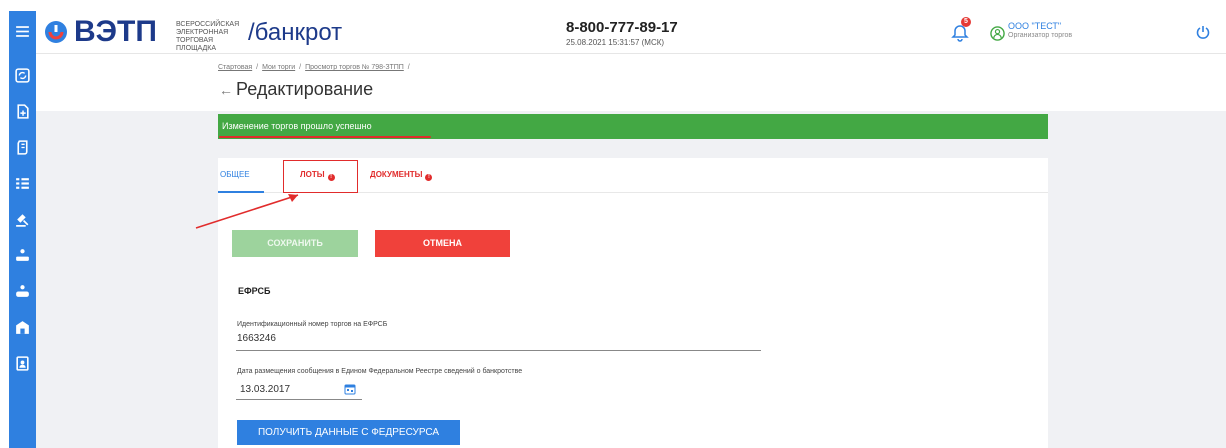  What do you see at coordinates (631, 83) in the screenshot?
I see `page-header` at bounding box center [631, 83].